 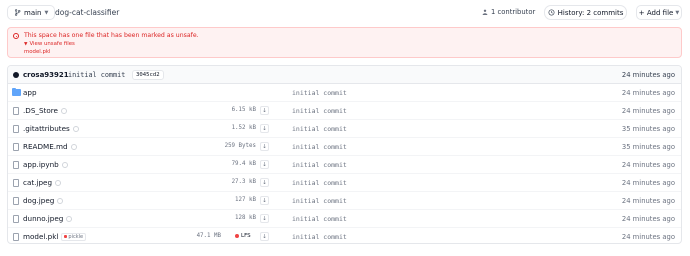 I want to click on commit-message: initial commit, so click(x=96, y=75).